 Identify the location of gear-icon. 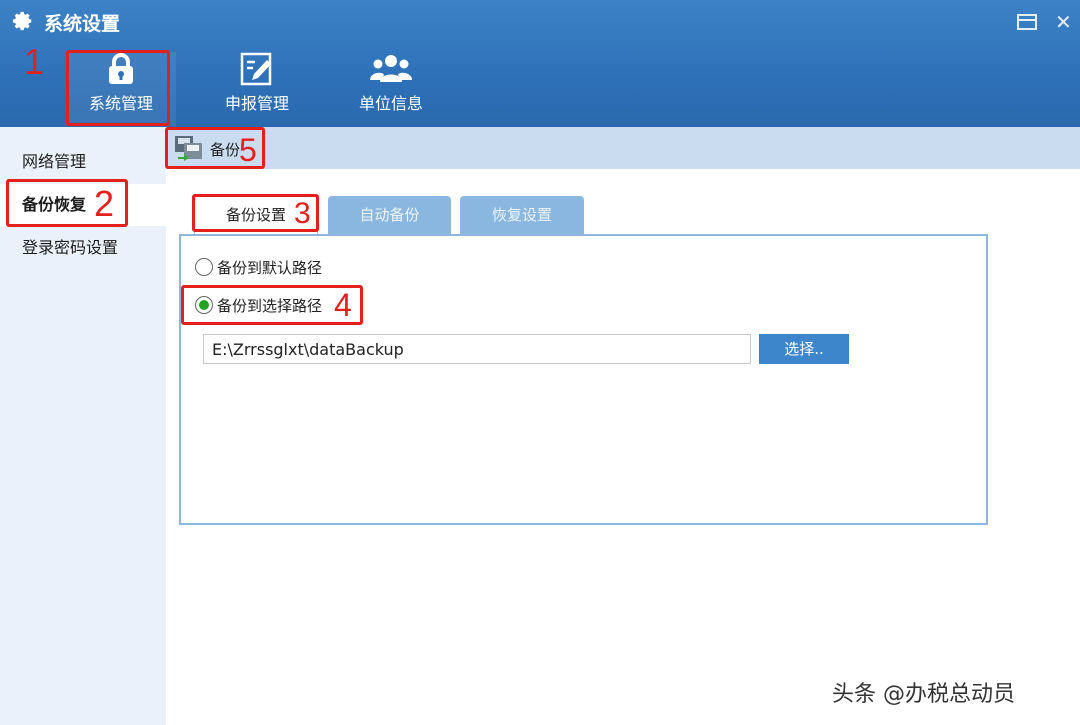
(22, 21).